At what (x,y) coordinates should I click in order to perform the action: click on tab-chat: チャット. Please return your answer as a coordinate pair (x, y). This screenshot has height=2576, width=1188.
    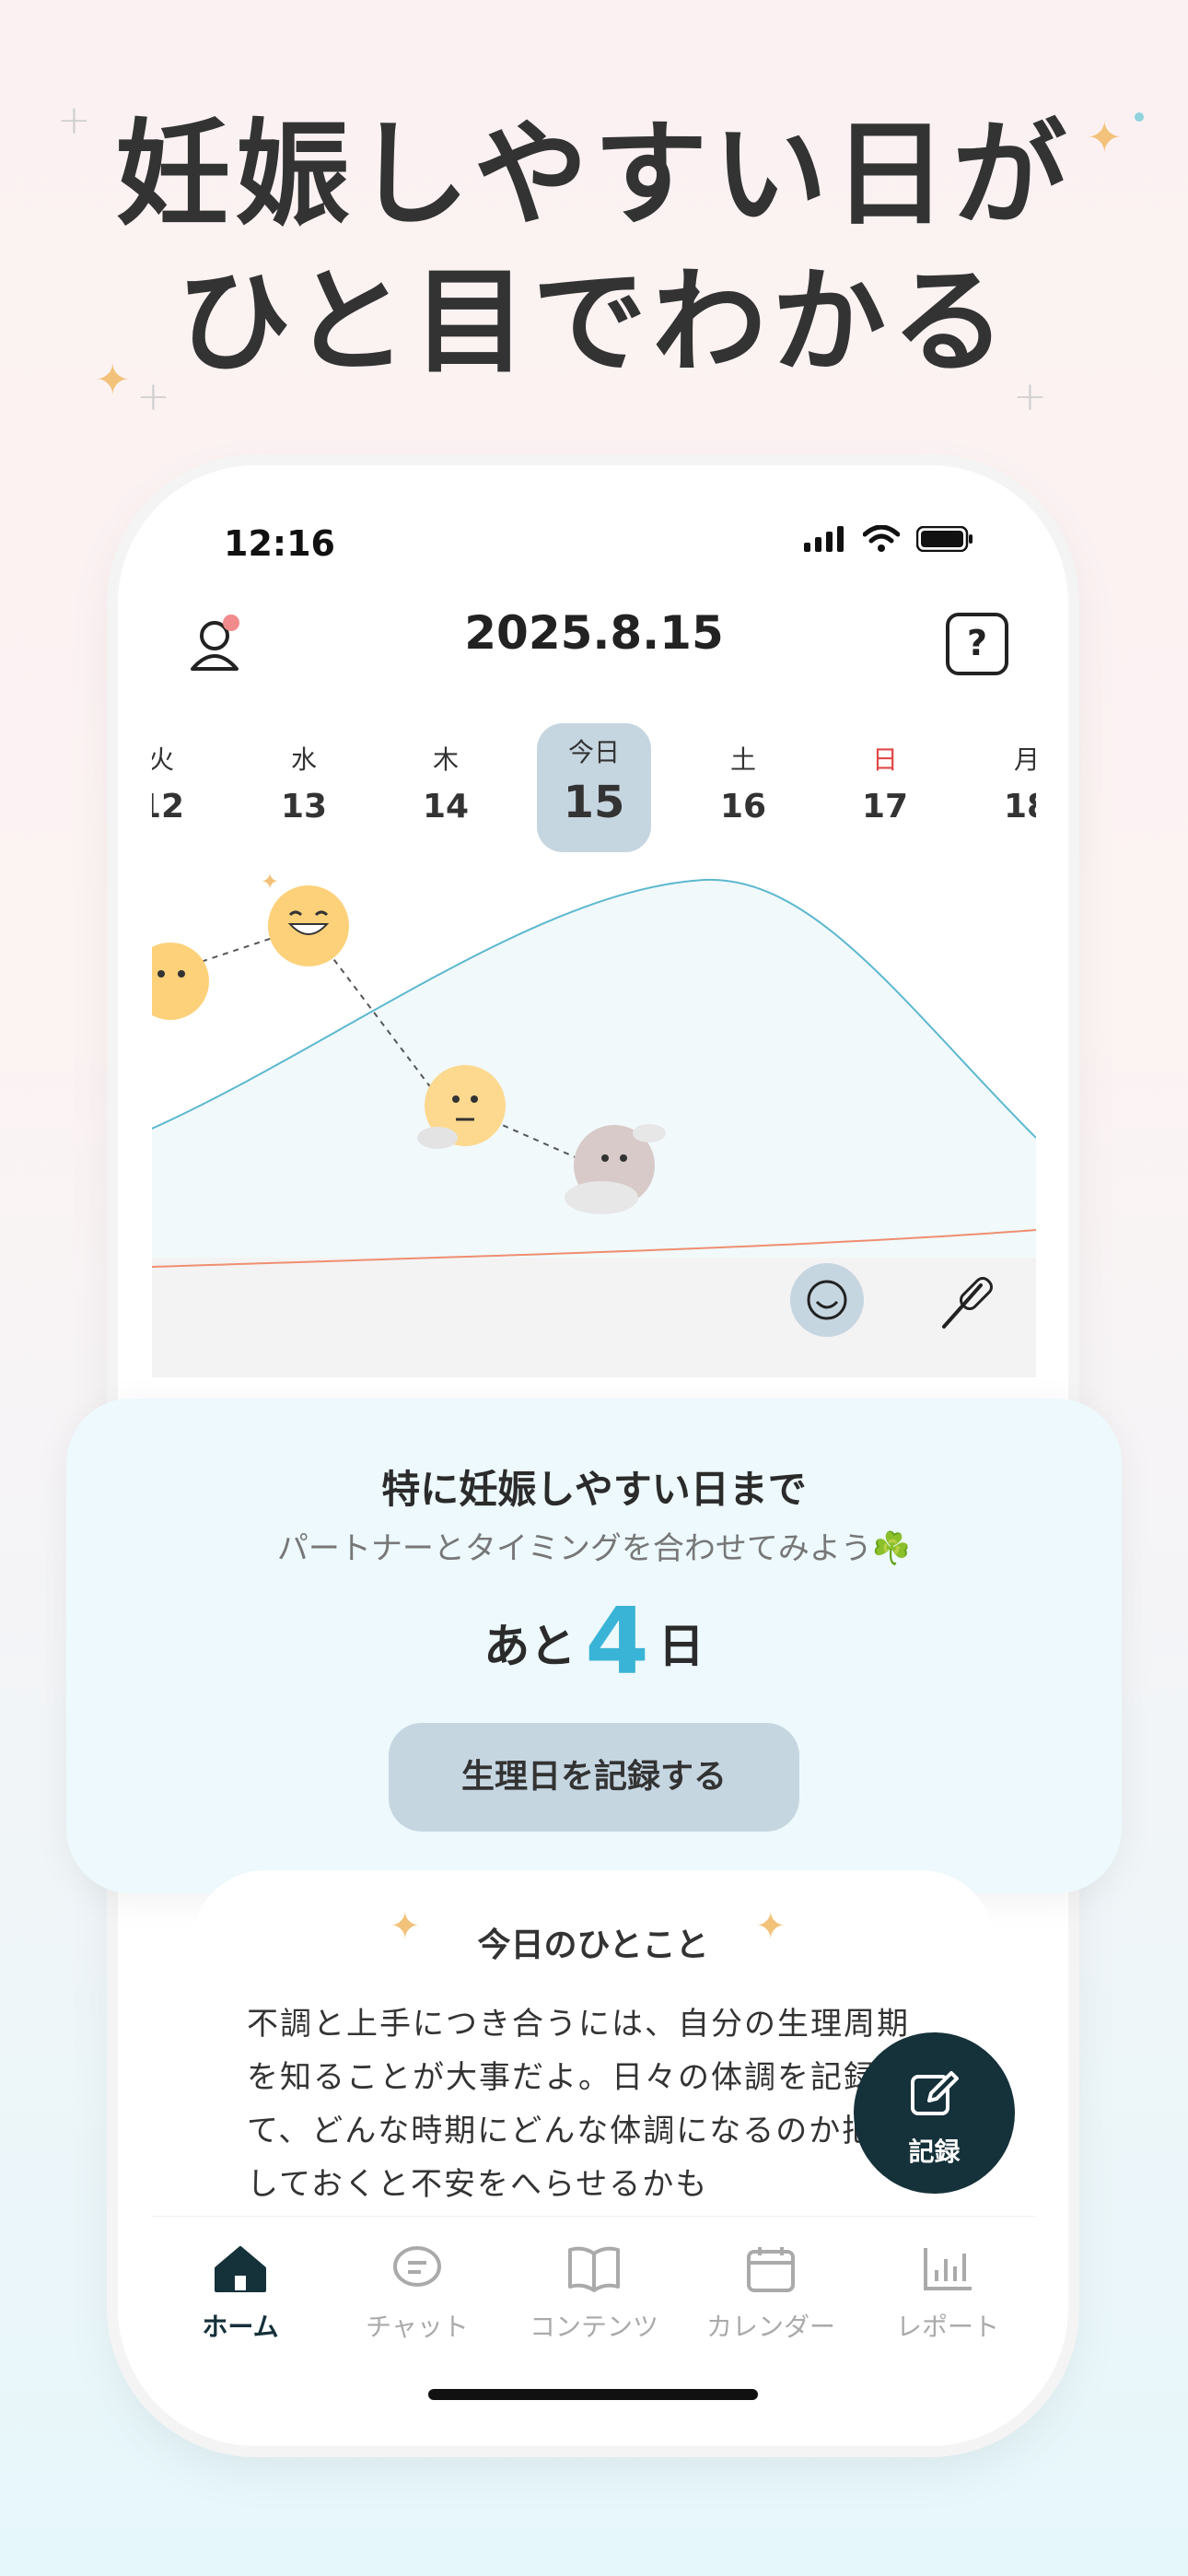
    Looking at the image, I should click on (417, 2294).